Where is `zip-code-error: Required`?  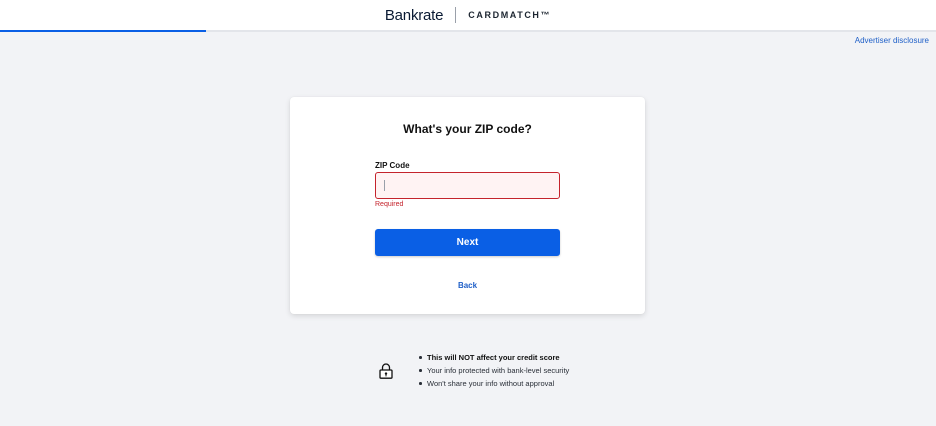 zip-code-error: Required is located at coordinates (389, 204).